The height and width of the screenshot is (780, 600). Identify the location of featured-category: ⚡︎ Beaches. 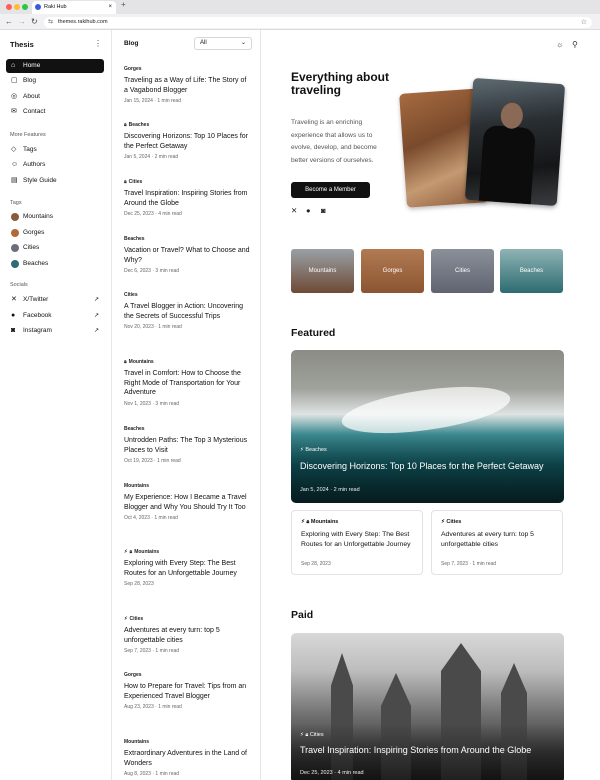
(313, 450).